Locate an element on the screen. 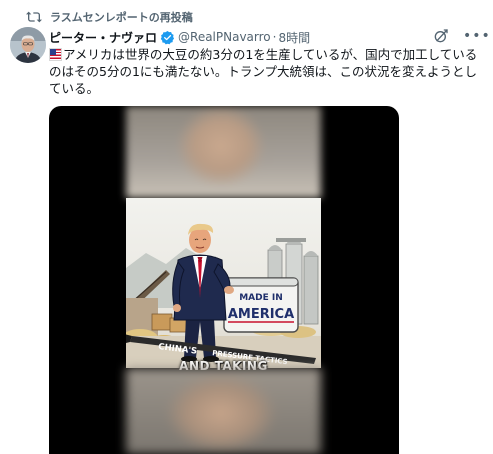 The image size is (493, 454). repost-context: ラスムセンレポートの再投稿 is located at coordinates (109, 17).